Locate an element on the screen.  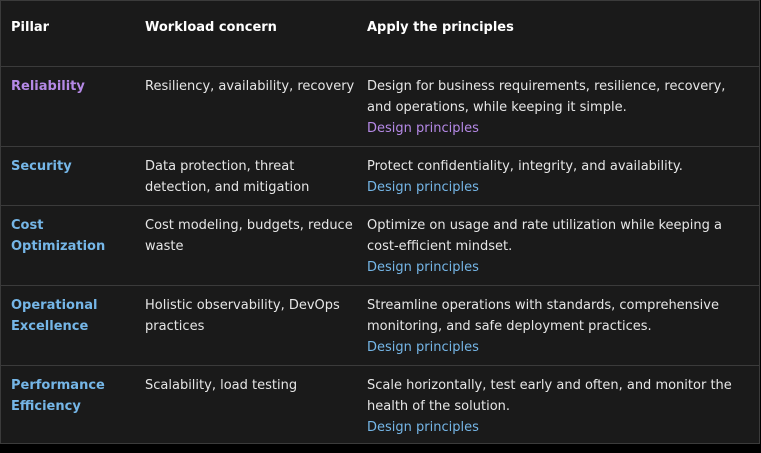
pillar-cell: Performance Efficiency is located at coordinates (73, 396).